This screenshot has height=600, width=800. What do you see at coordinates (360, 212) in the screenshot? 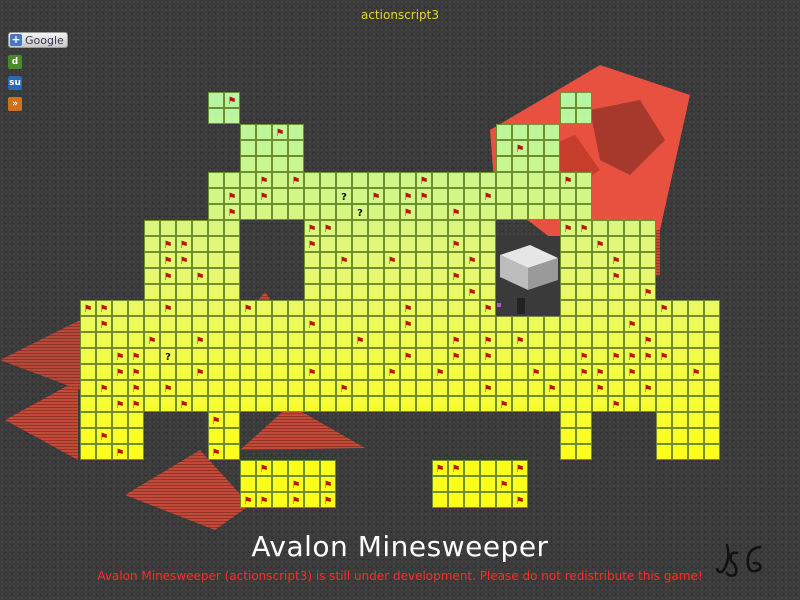
I see `cell: ?` at bounding box center [360, 212].